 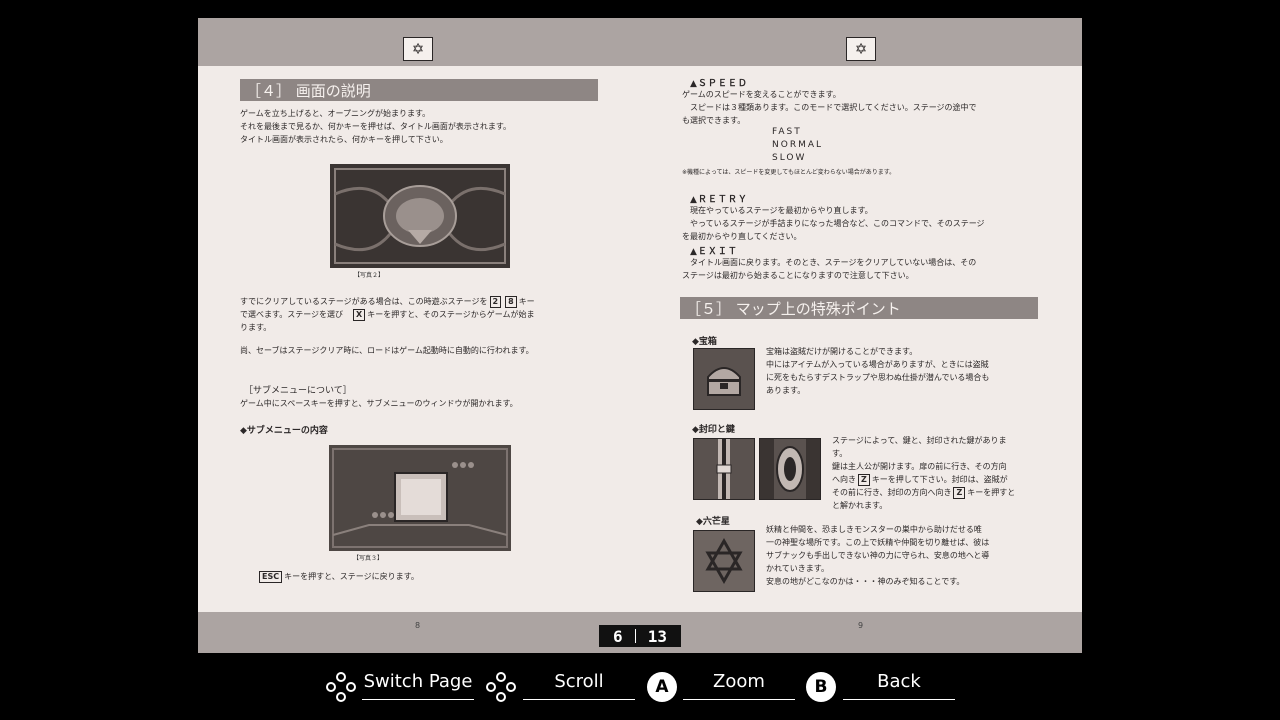 What do you see at coordinates (865, 581) in the screenshot?
I see `hexagram-line: 安息の地がどこなのかは・・・神のみぞ知ることです。` at bounding box center [865, 581].